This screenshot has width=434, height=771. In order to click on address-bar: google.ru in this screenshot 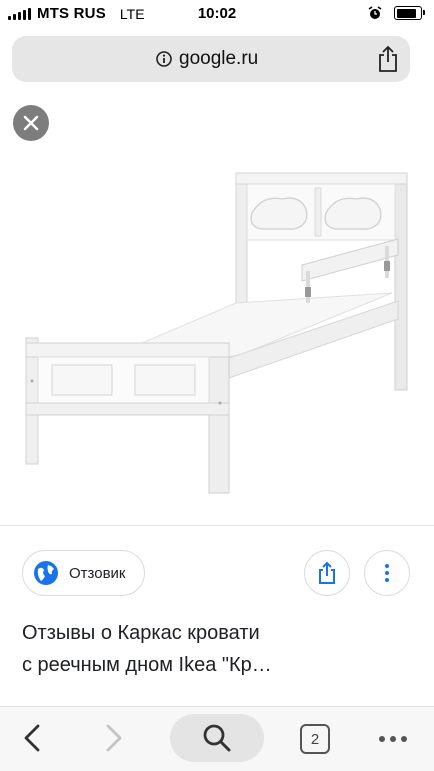, I will do `click(211, 59)`.